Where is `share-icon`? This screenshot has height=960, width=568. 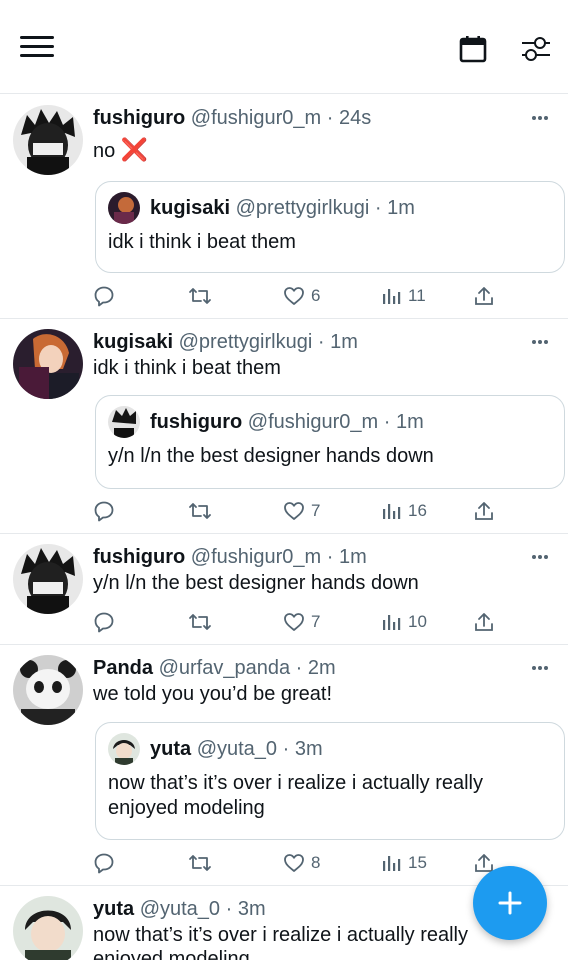
share-icon is located at coordinates (484, 511).